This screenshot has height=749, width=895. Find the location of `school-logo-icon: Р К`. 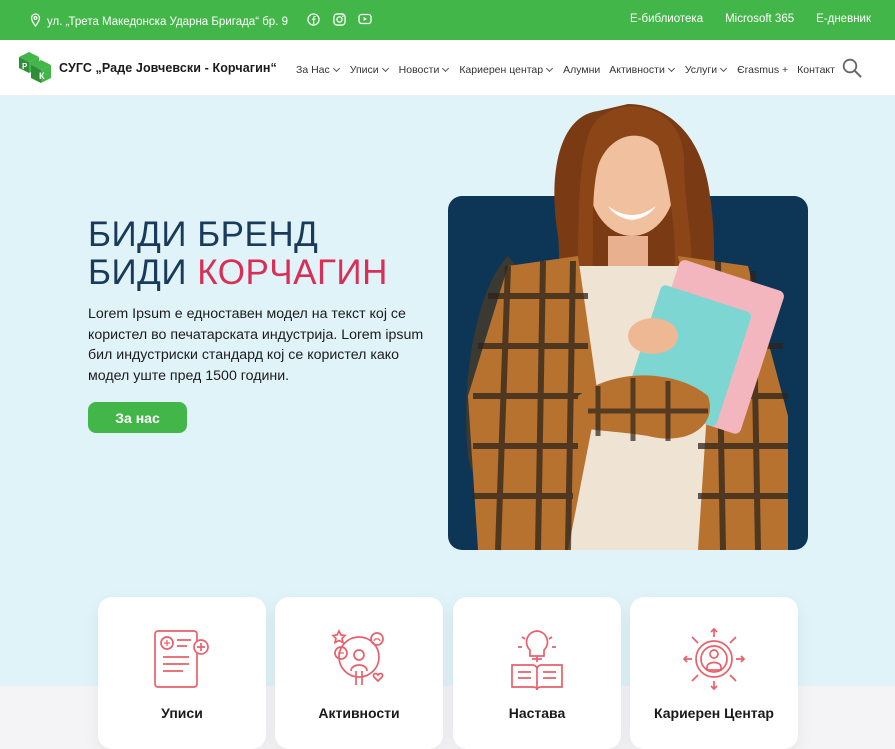

school-logo-icon: Р К is located at coordinates (35, 67).